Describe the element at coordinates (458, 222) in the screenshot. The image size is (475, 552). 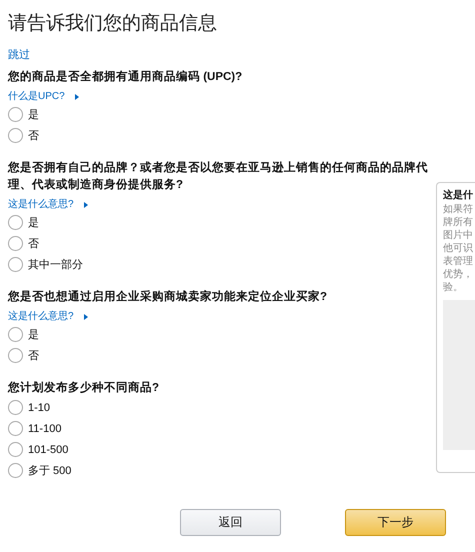
I see `help-panel-text: 牌所有` at that location.